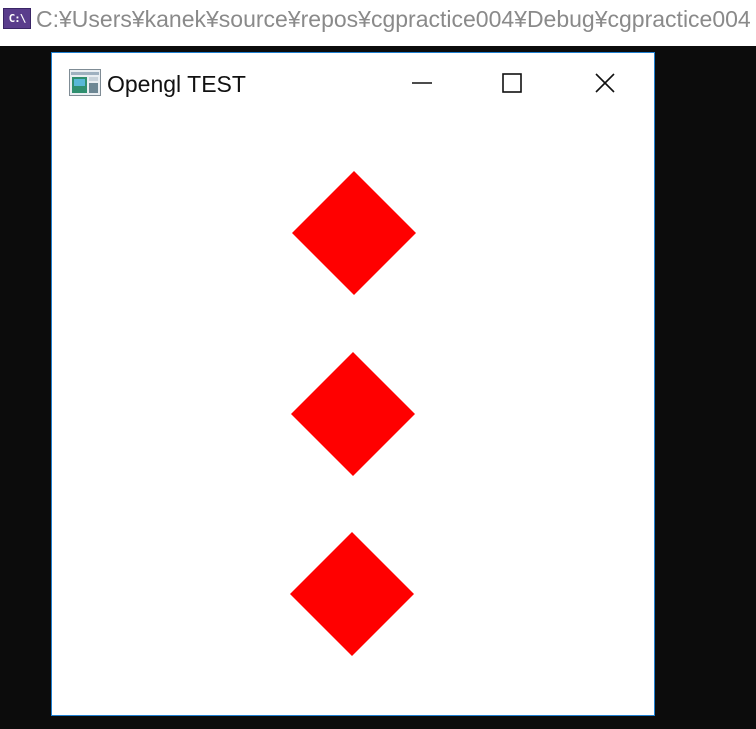 The image size is (756, 729). Describe the element at coordinates (353, 83) in the screenshot. I see `opengl-title-bar: Opengl TEST` at that location.